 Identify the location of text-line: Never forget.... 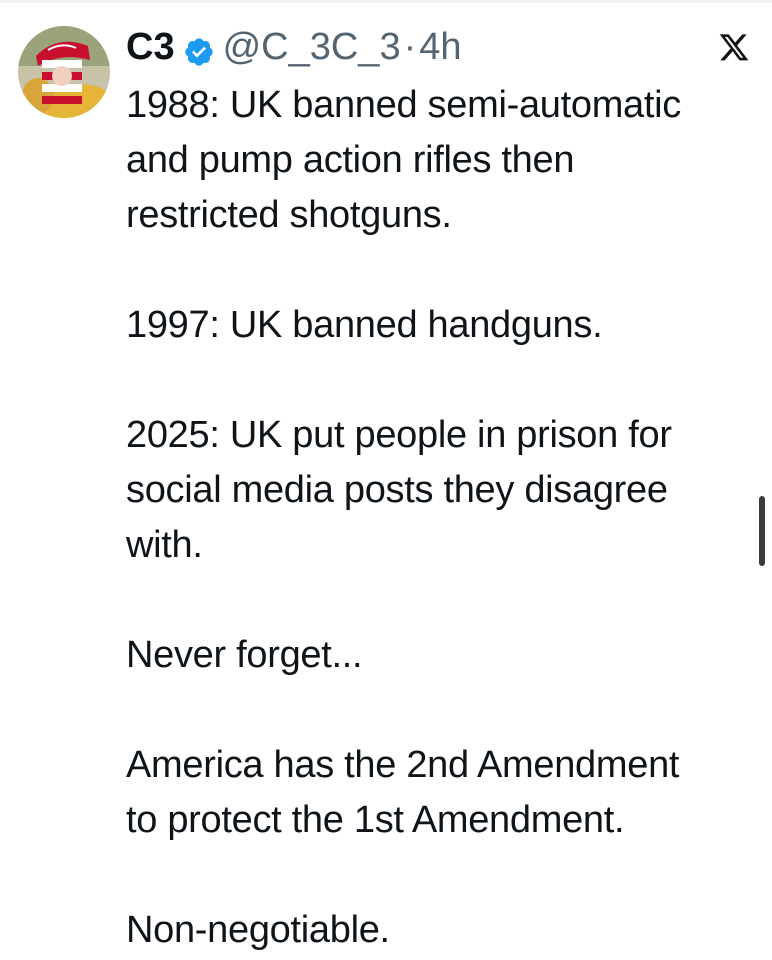
(244, 655).